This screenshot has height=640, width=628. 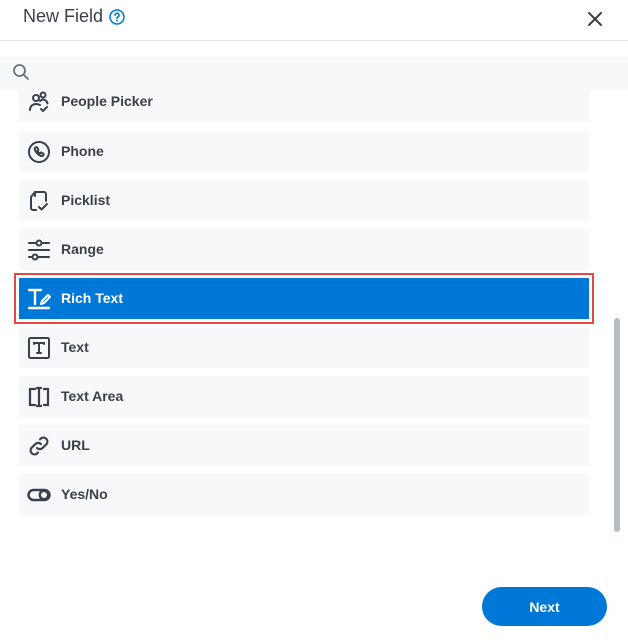 I want to click on close-icon, so click(x=595, y=19).